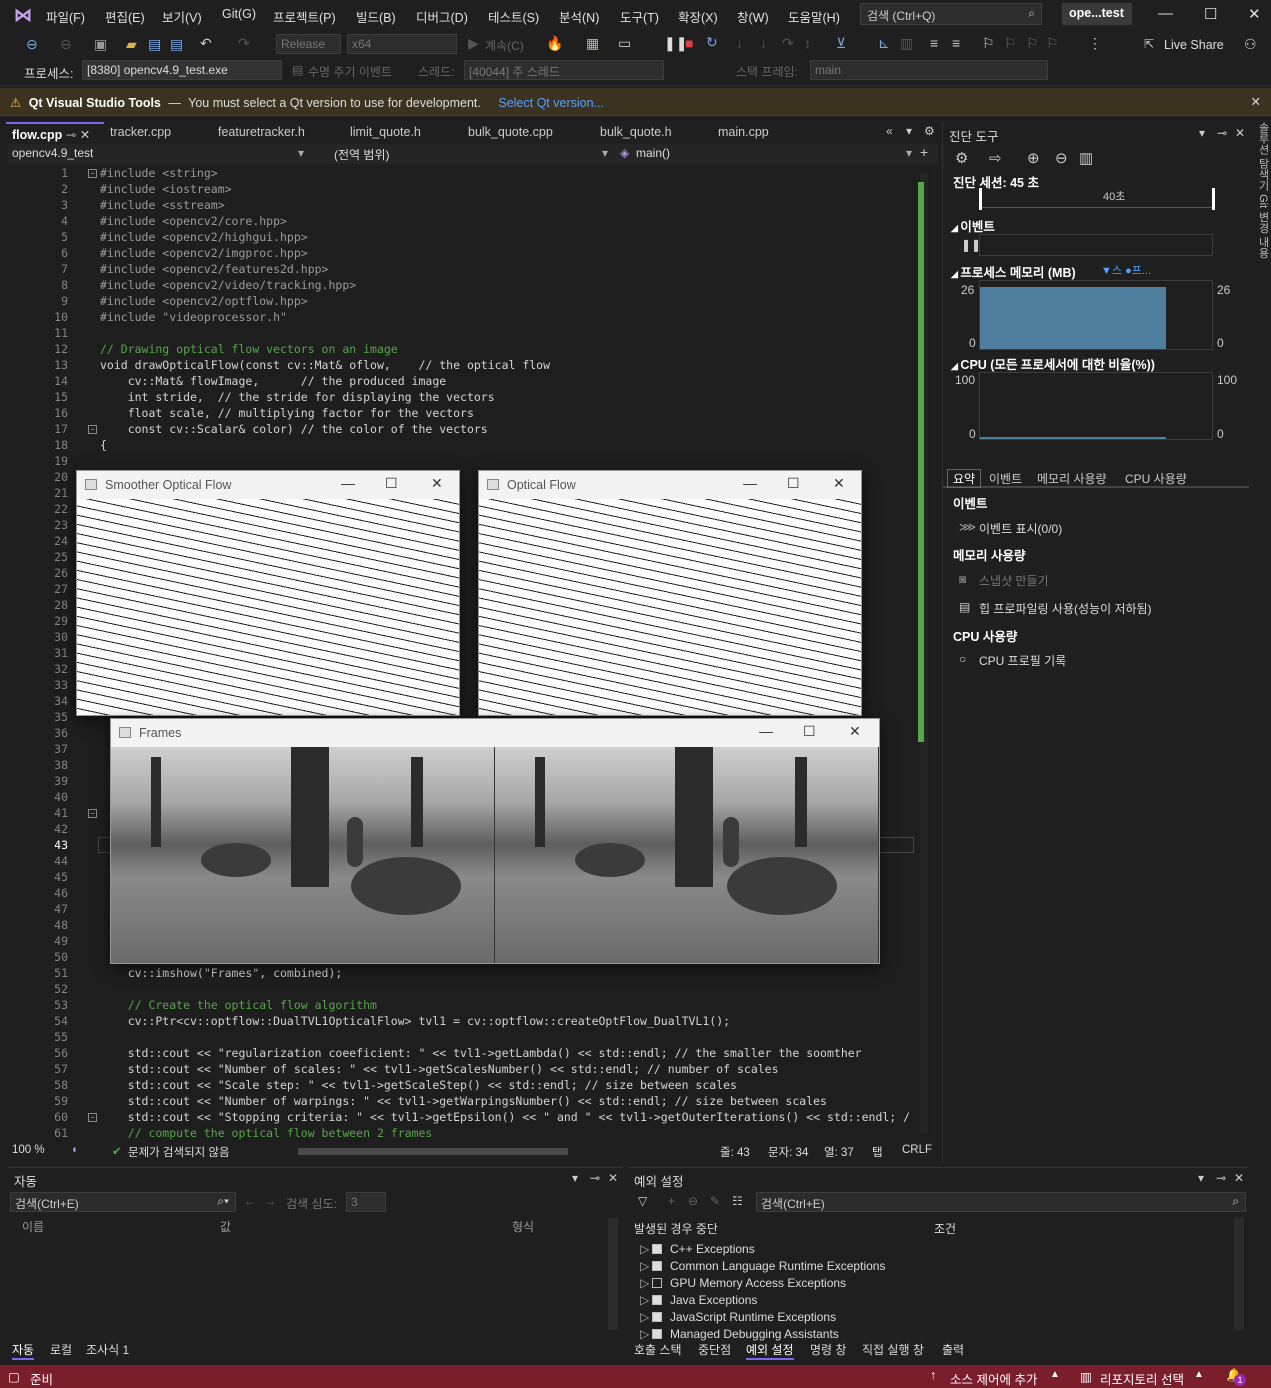 The height and width of the screenshot is (1388, 1271). Describe the element at coordinates (523, 1226) in the screenshot. I see `col-type: 형식` at that location.